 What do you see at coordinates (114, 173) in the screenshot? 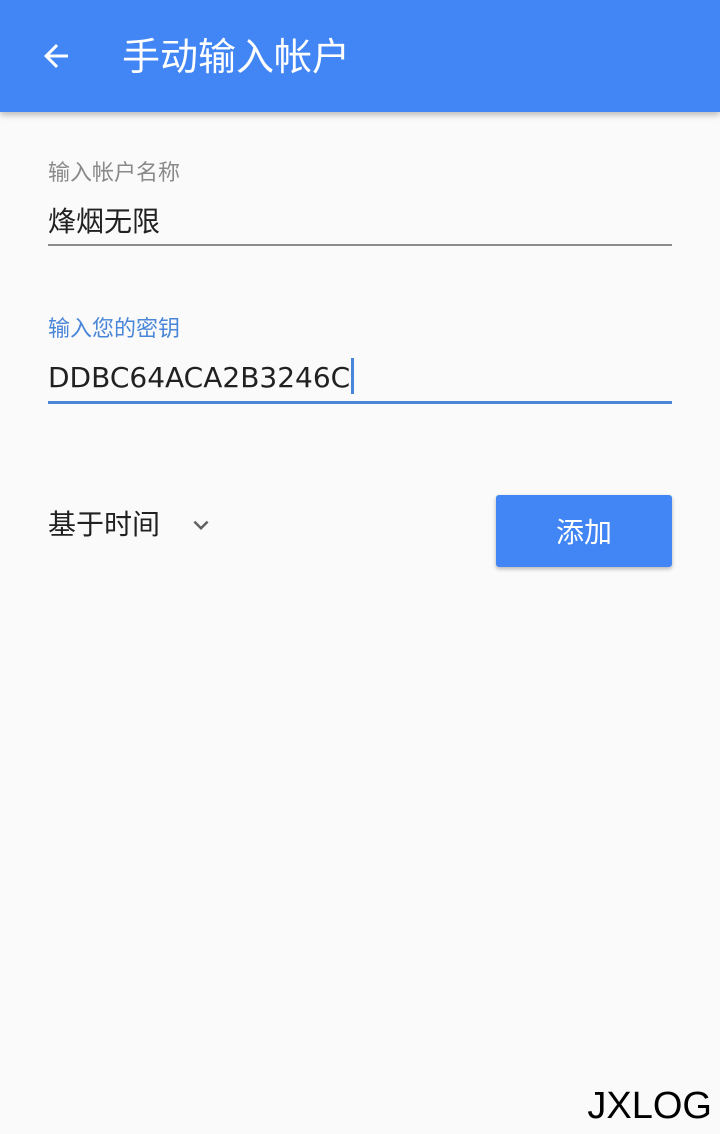
I see `account-name-label: 输入帐户名称` at bounding box center [114, 173].